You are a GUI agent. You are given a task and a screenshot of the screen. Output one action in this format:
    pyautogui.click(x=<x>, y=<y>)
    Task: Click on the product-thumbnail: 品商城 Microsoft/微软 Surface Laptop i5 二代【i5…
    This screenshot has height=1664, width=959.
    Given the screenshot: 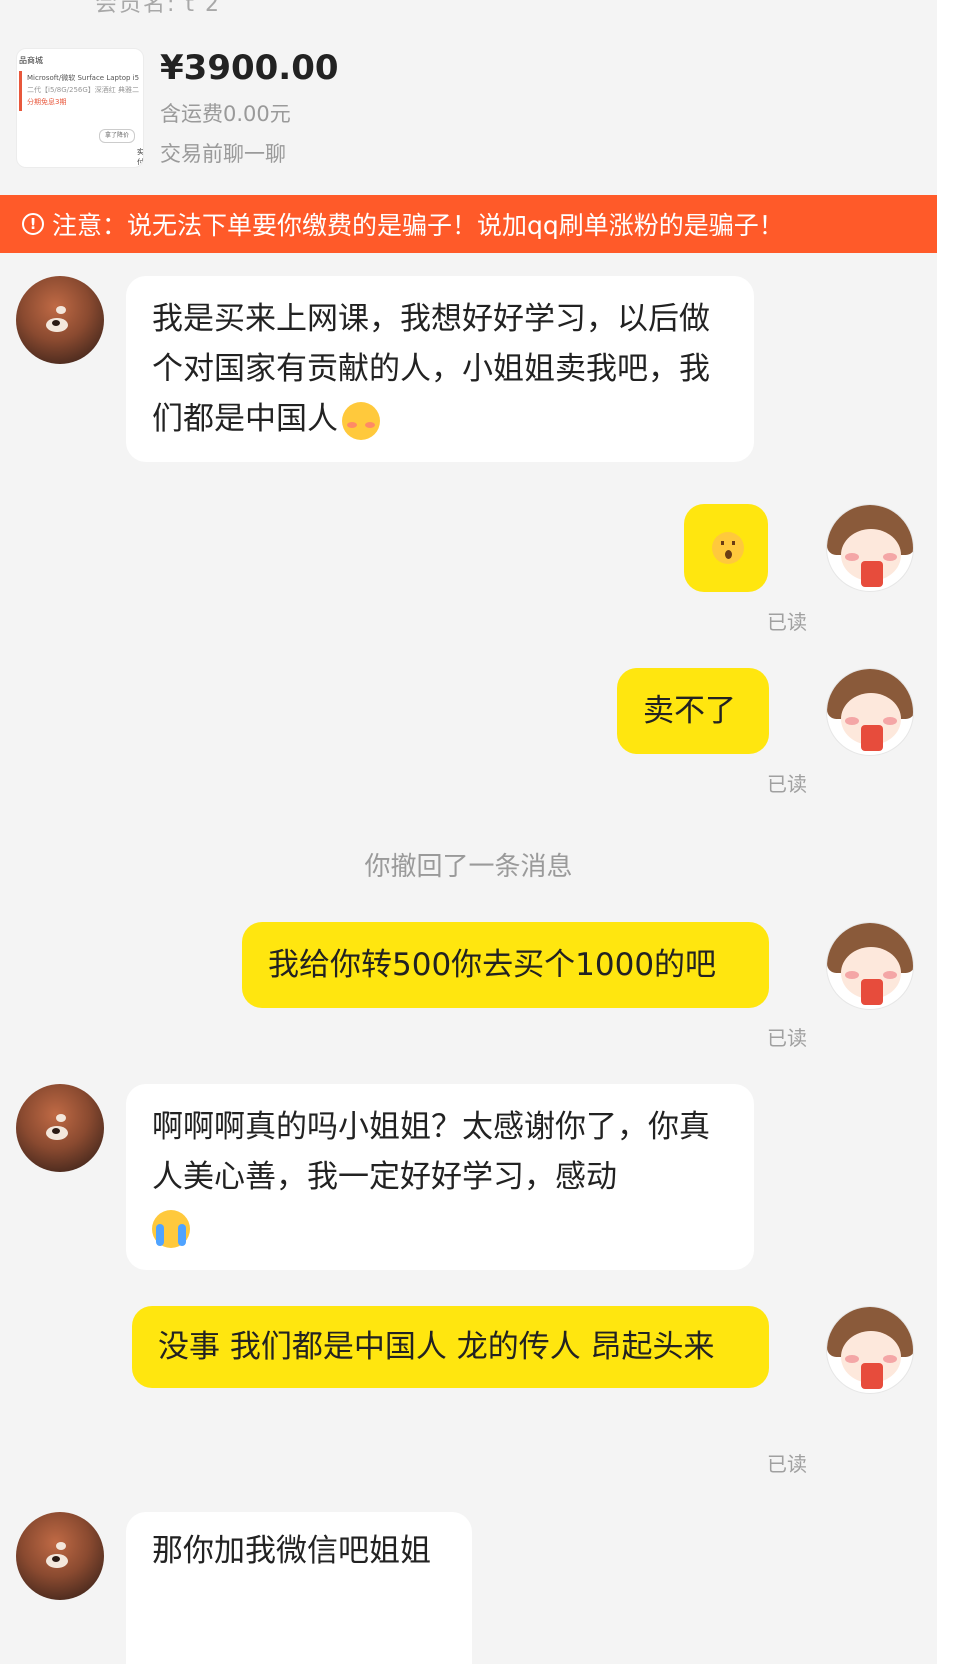 What is the action you would take?
    pyautogui.click(x=80, y=108)
    